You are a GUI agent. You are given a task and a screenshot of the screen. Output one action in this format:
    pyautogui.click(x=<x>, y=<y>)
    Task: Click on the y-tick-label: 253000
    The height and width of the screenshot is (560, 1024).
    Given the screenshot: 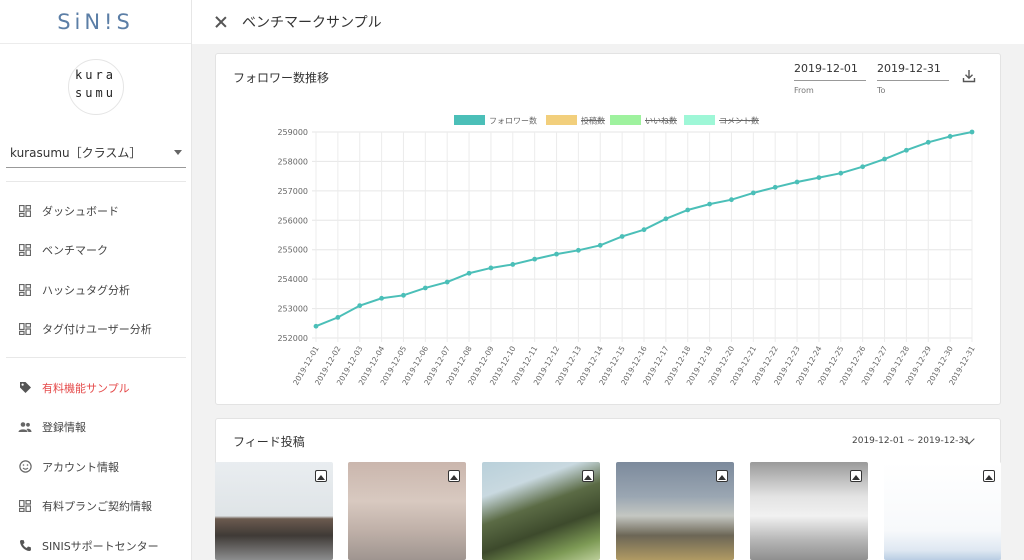 What is the action you would take?
    pyautogui.click(x=292, y=309)
    